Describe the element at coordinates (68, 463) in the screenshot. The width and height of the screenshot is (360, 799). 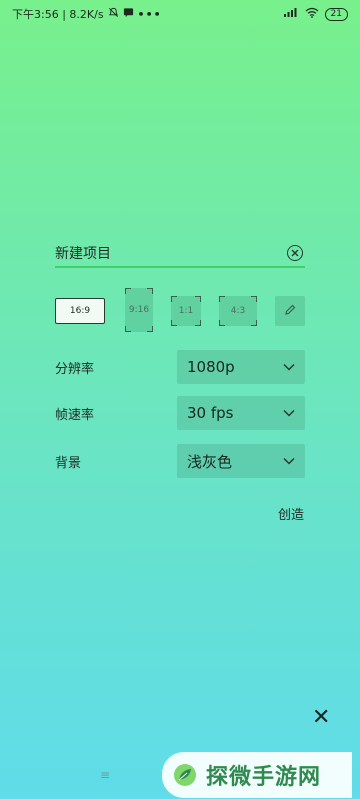
I see `background-label: 背景` at that location.